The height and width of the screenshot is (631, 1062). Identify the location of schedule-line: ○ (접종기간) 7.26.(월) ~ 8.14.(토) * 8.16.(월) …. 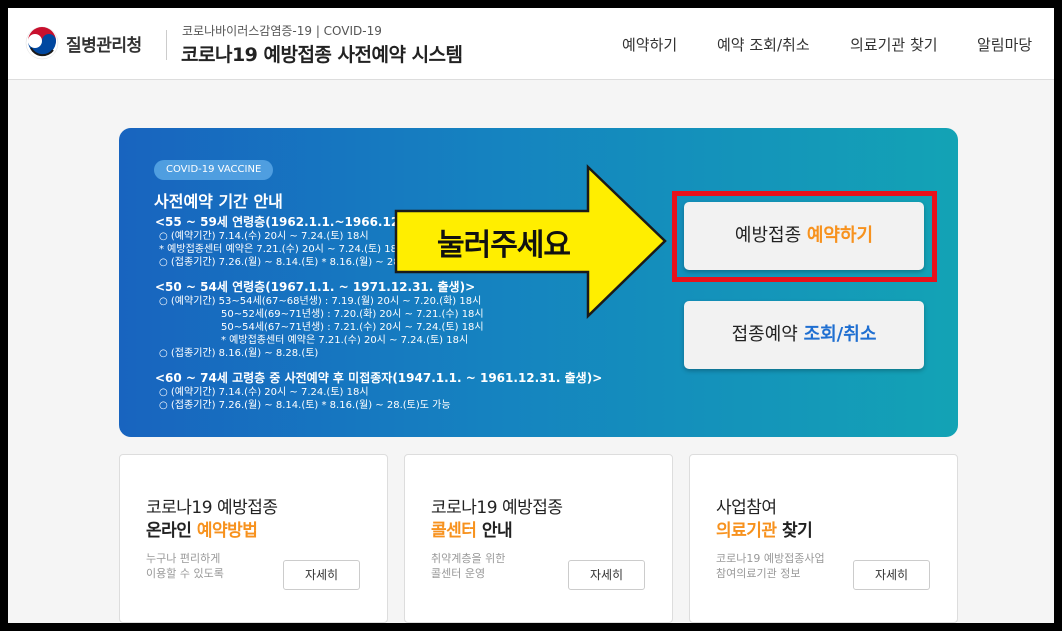
(305, 405).